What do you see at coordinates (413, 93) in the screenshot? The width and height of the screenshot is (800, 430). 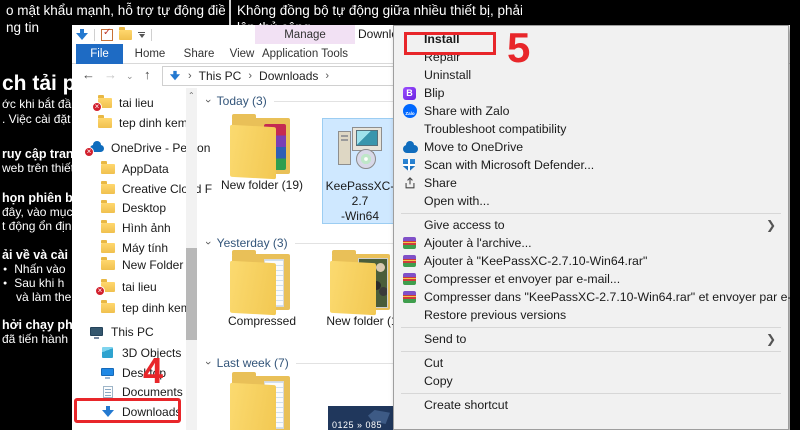 I see `blip-icon` at bounding box center [413, 93].